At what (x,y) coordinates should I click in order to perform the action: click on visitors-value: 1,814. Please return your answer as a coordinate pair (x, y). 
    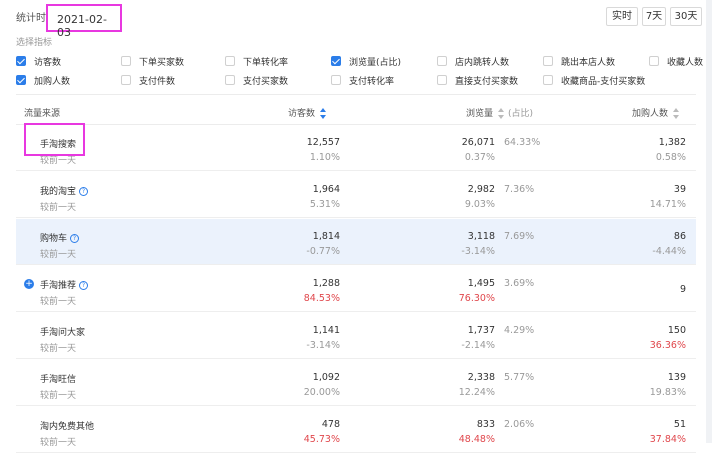
    Looking at the image, I should click on (326, 236).